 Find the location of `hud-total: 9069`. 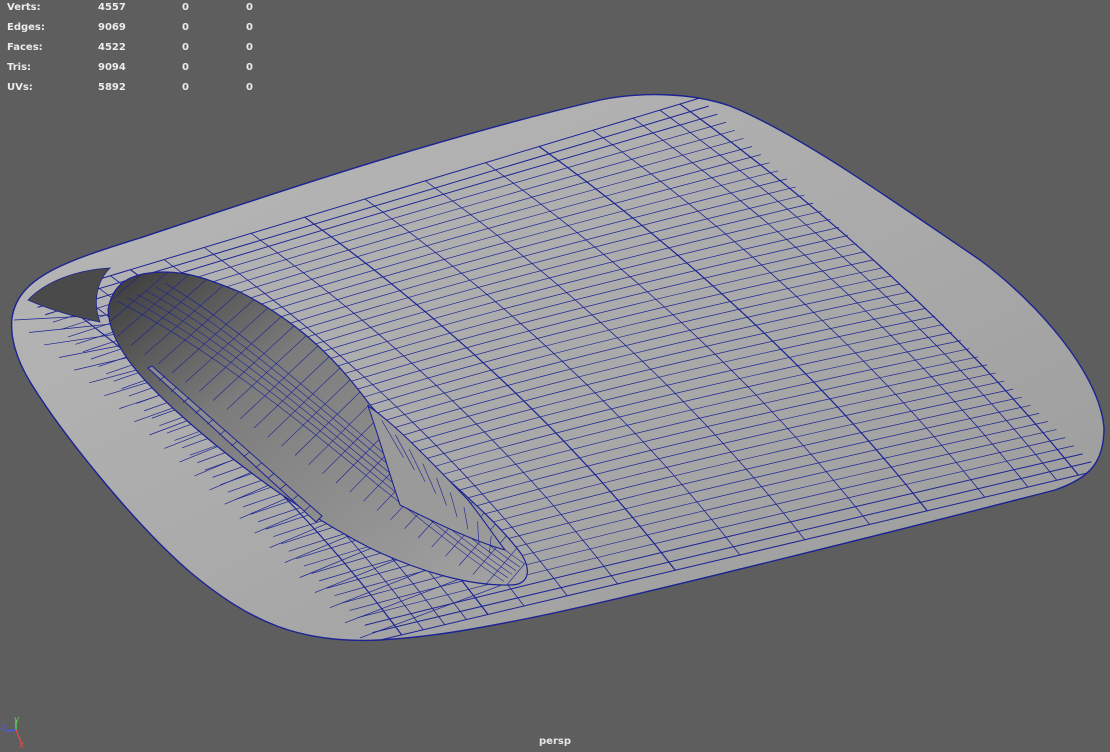

hud-total: 9069 is located at coordinates (112, 27).